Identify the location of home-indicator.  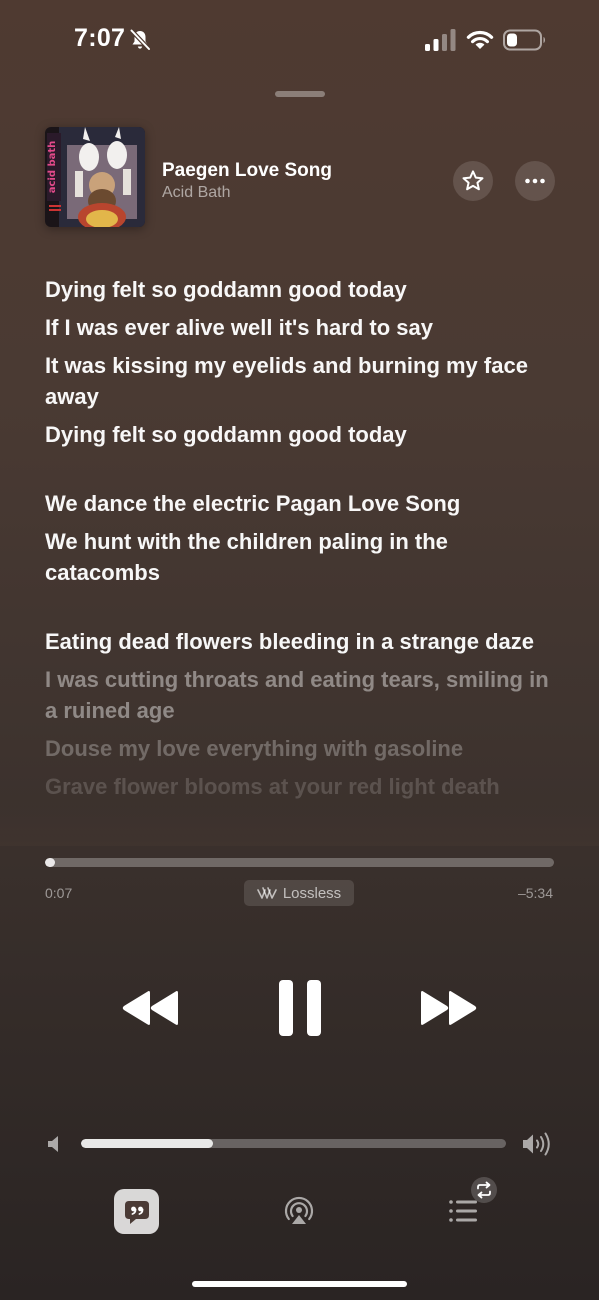
(299, 1284).